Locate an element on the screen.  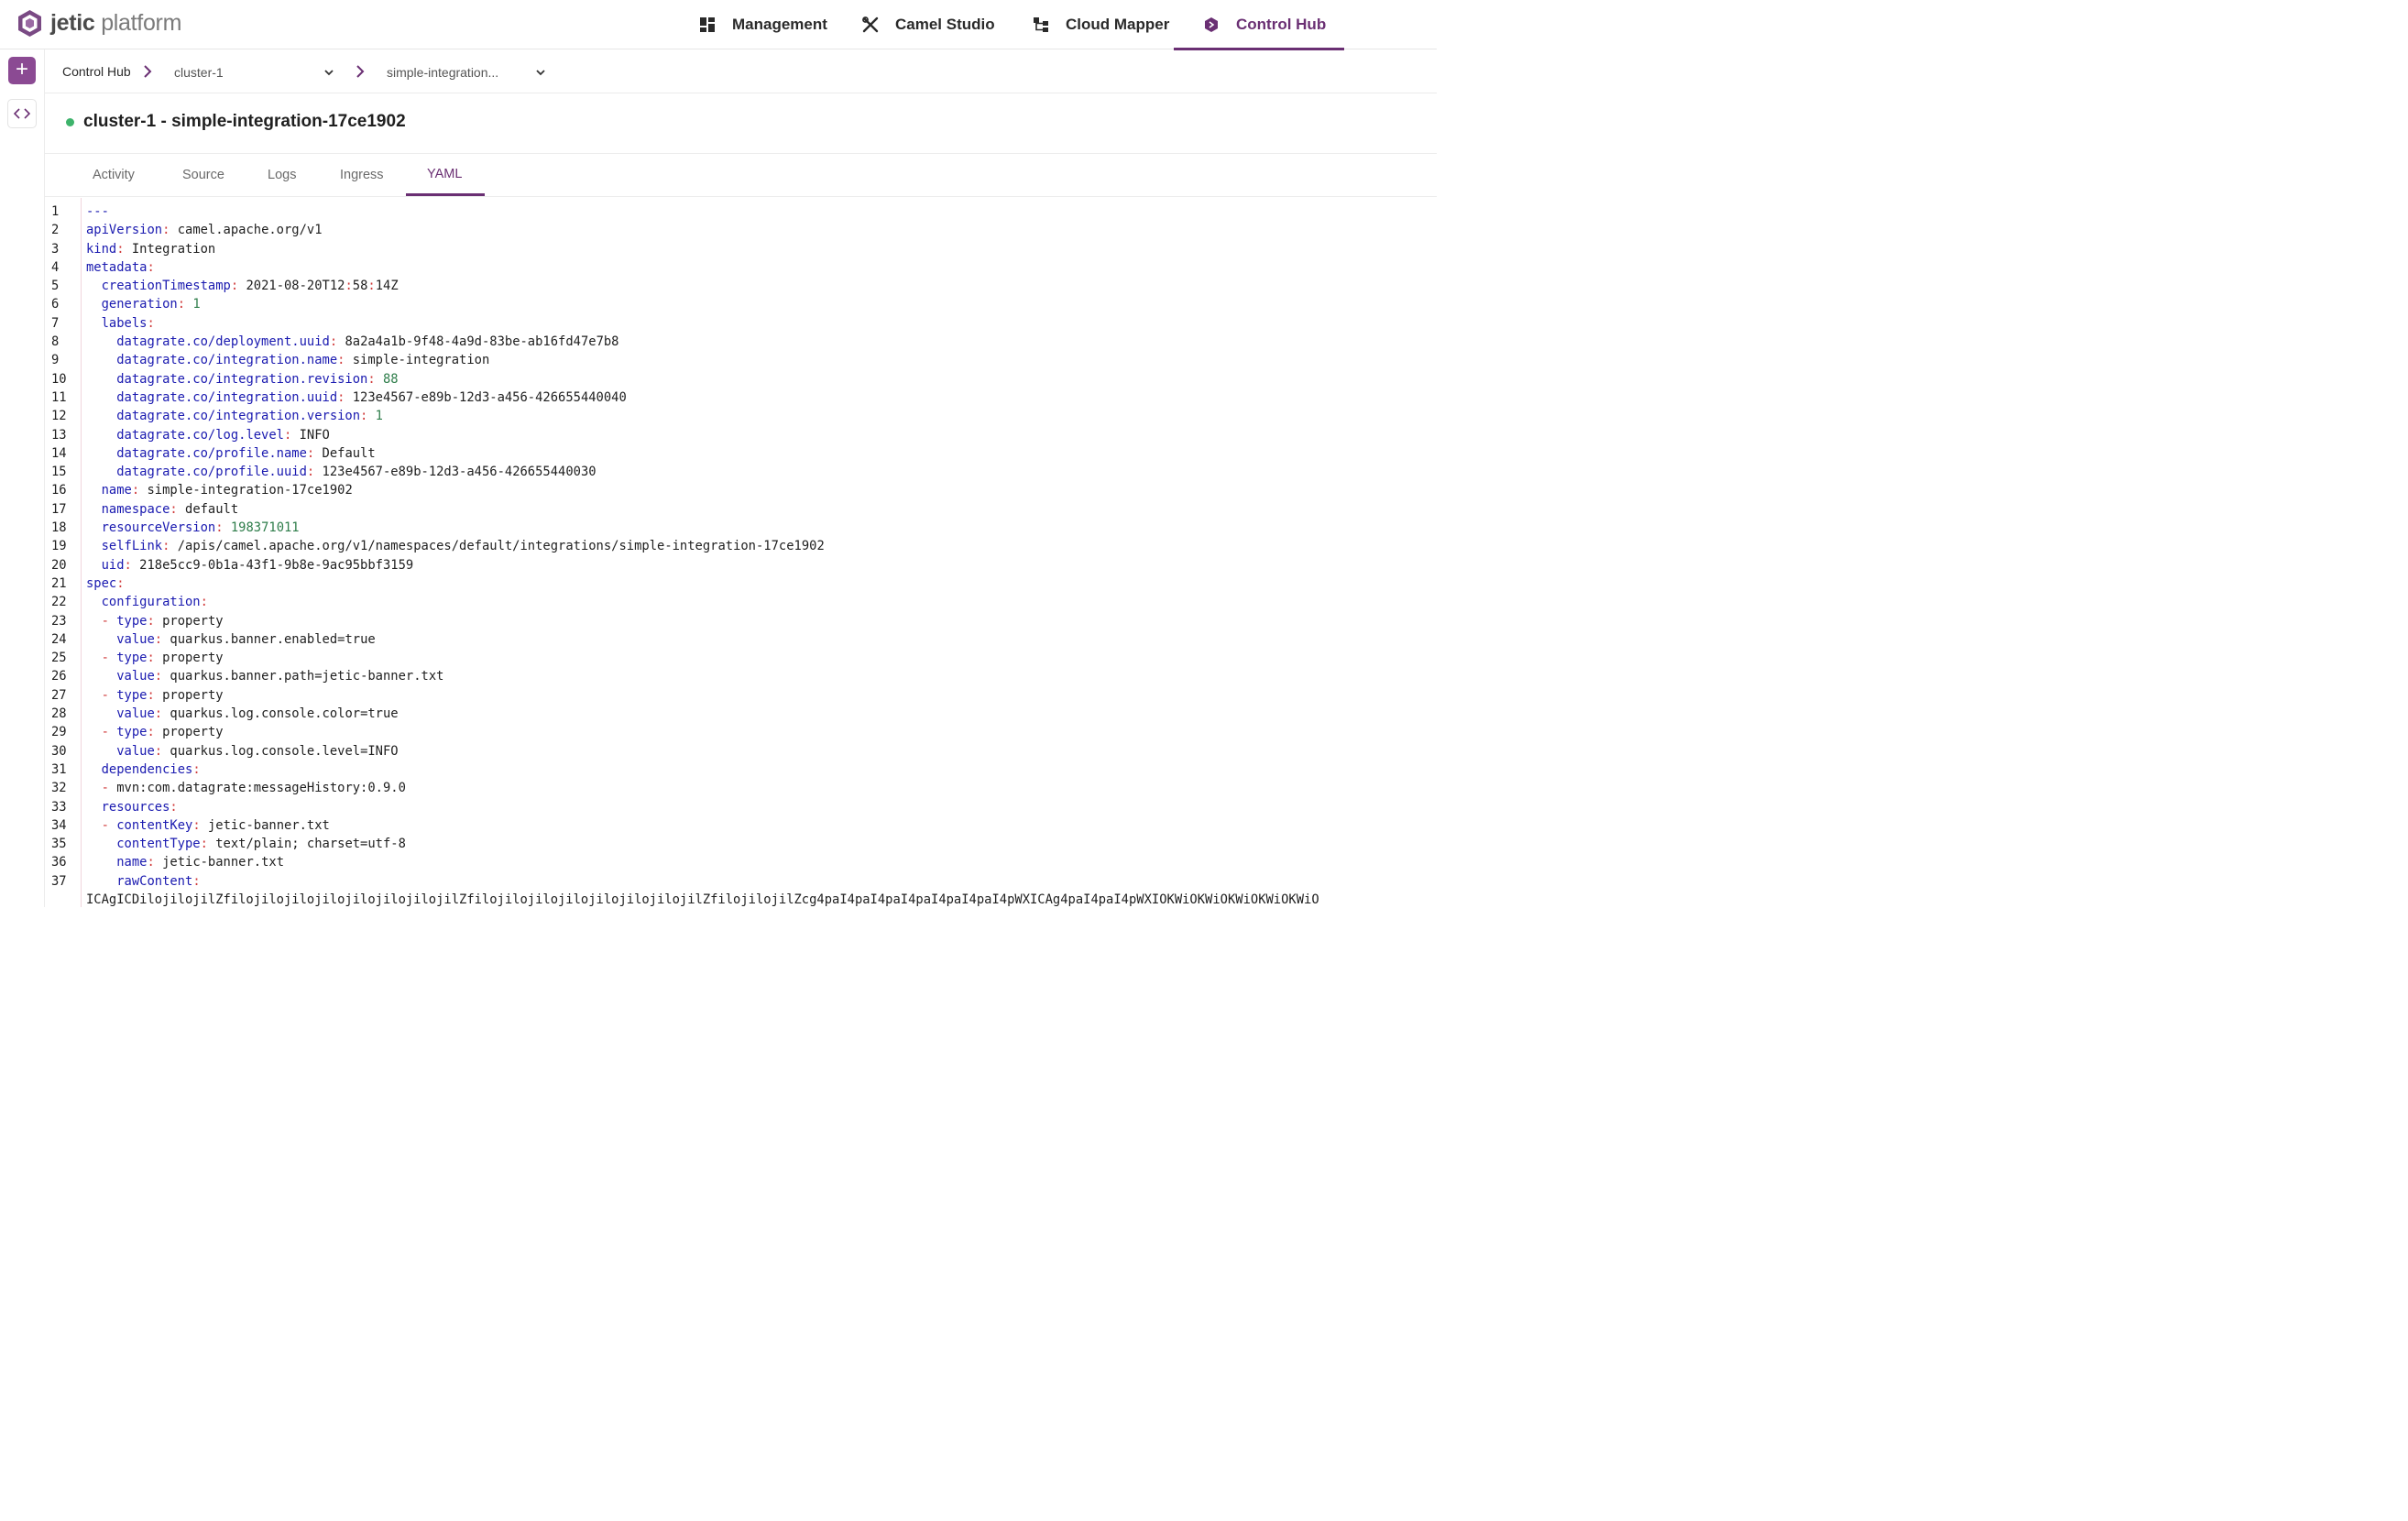
tab-source: Source is located at coordinates (203, 175).